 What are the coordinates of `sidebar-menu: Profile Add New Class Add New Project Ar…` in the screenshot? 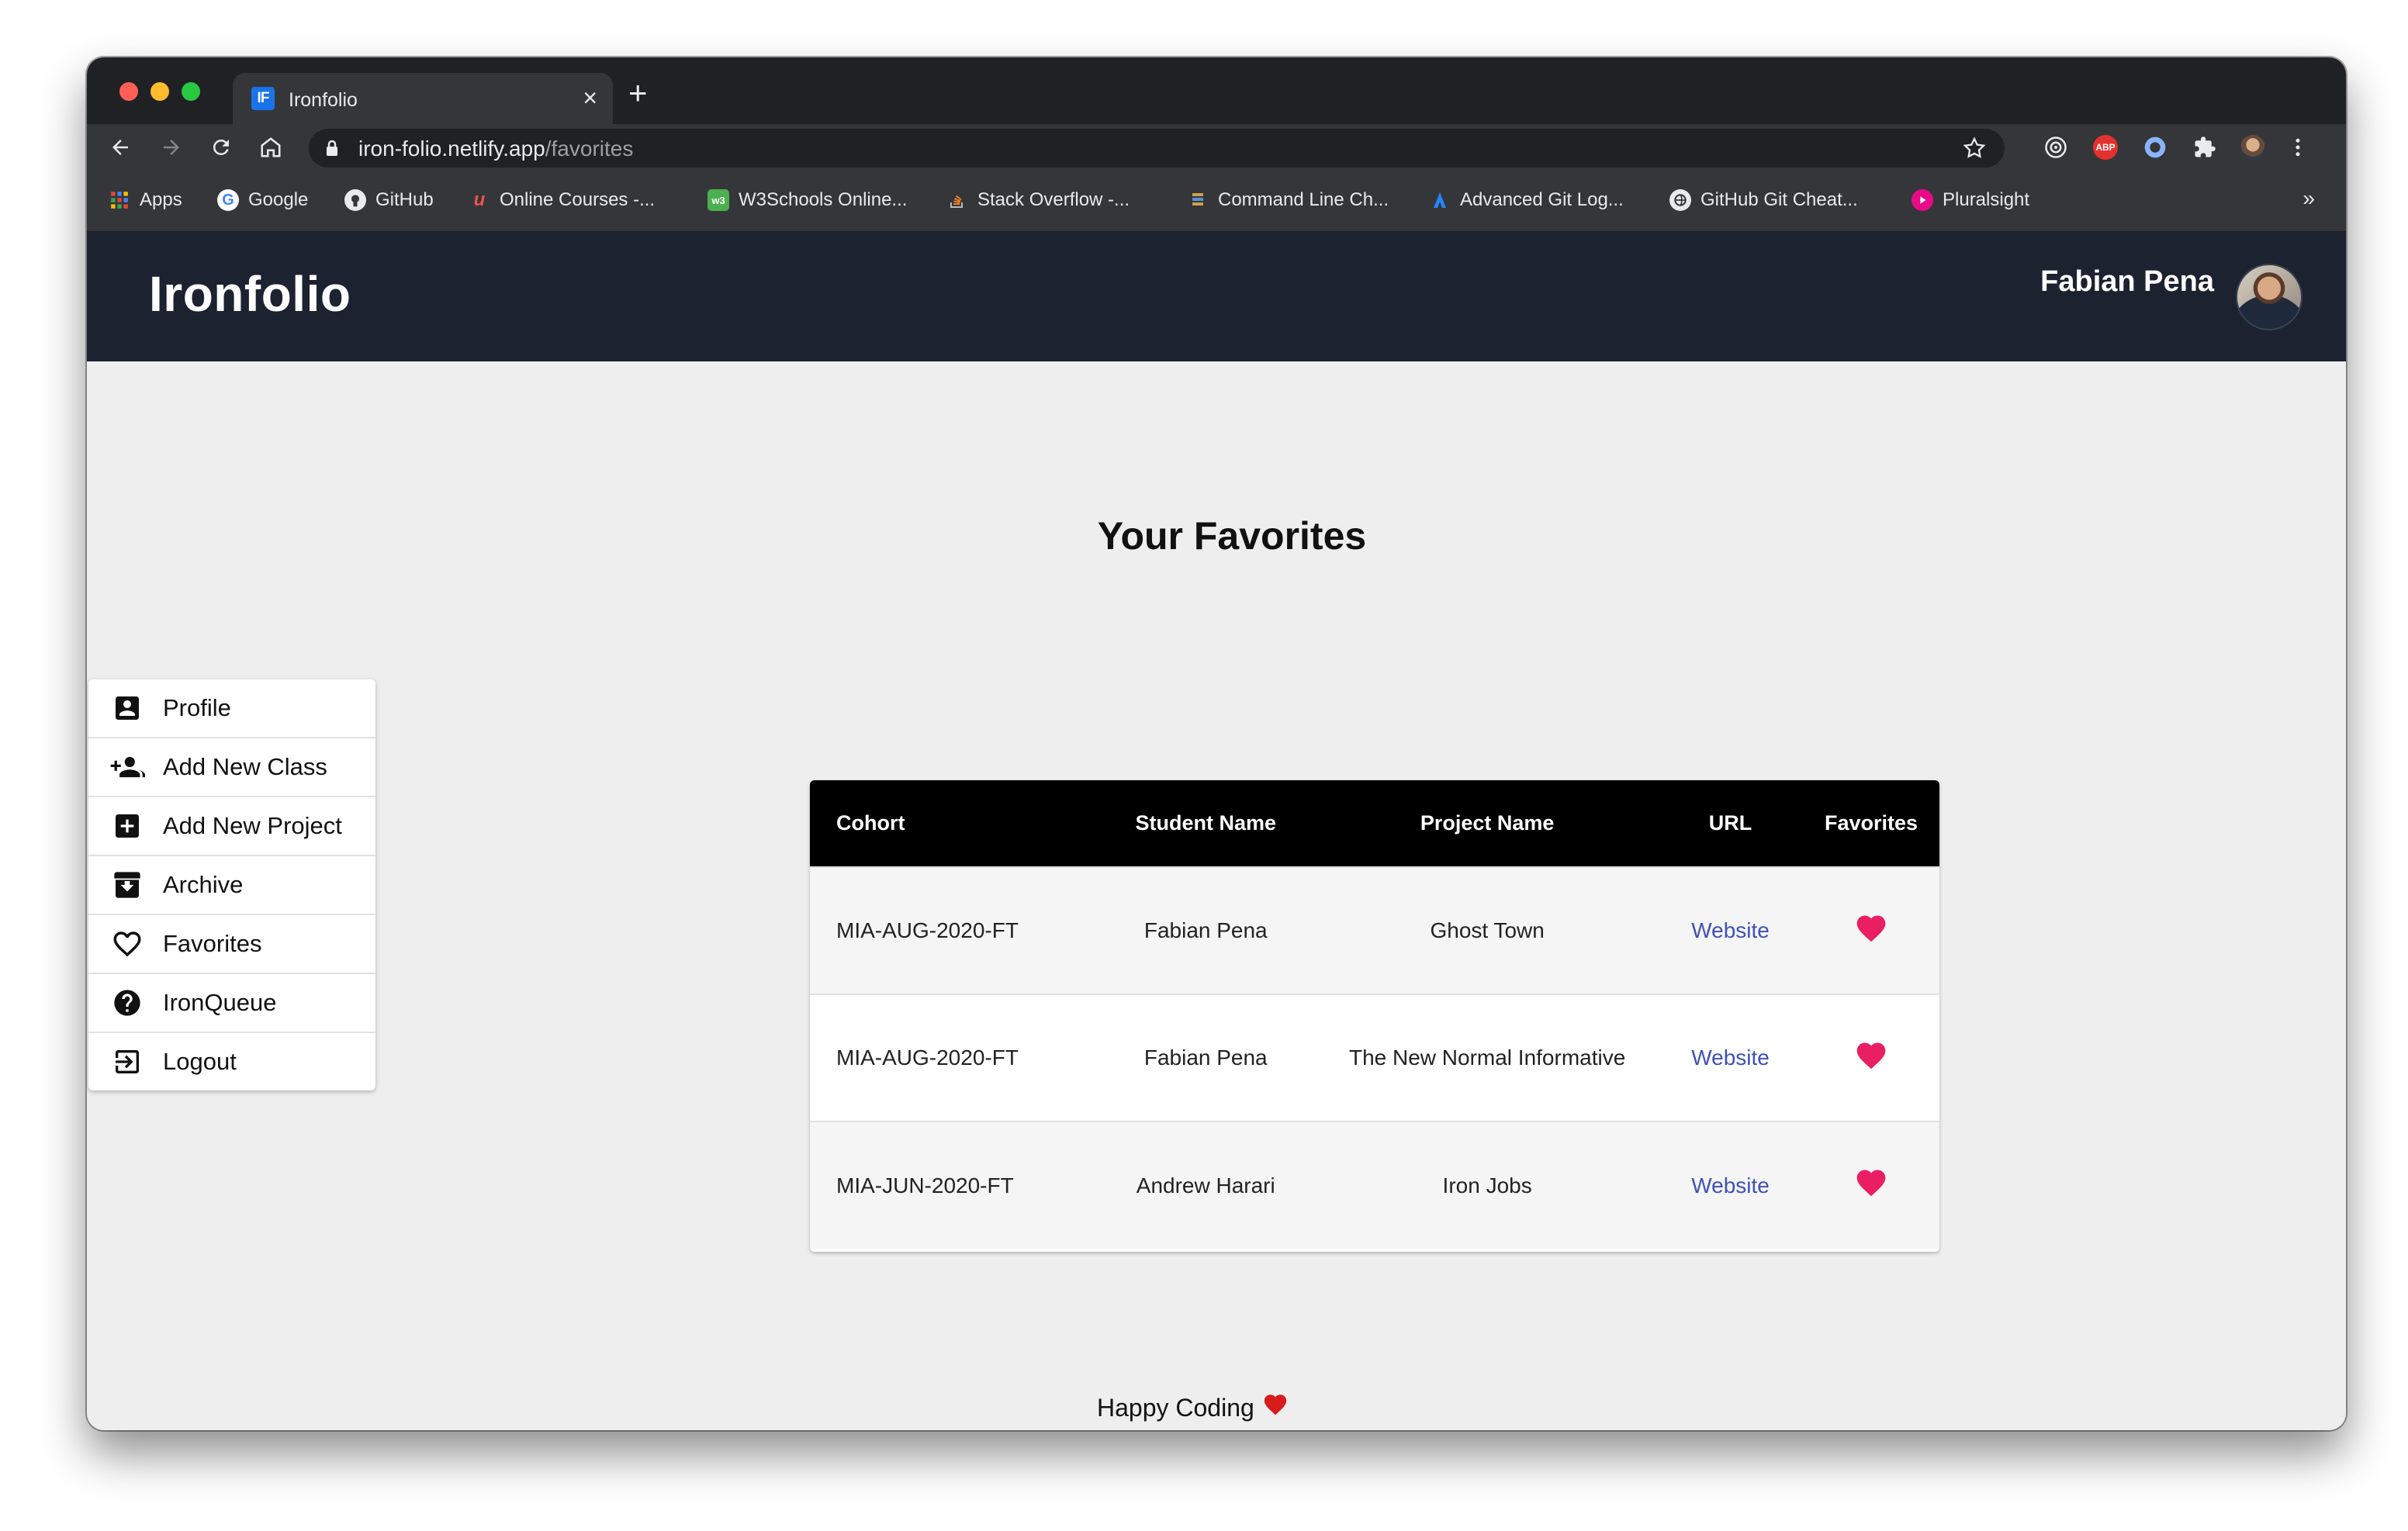 It's located at (232, 884).